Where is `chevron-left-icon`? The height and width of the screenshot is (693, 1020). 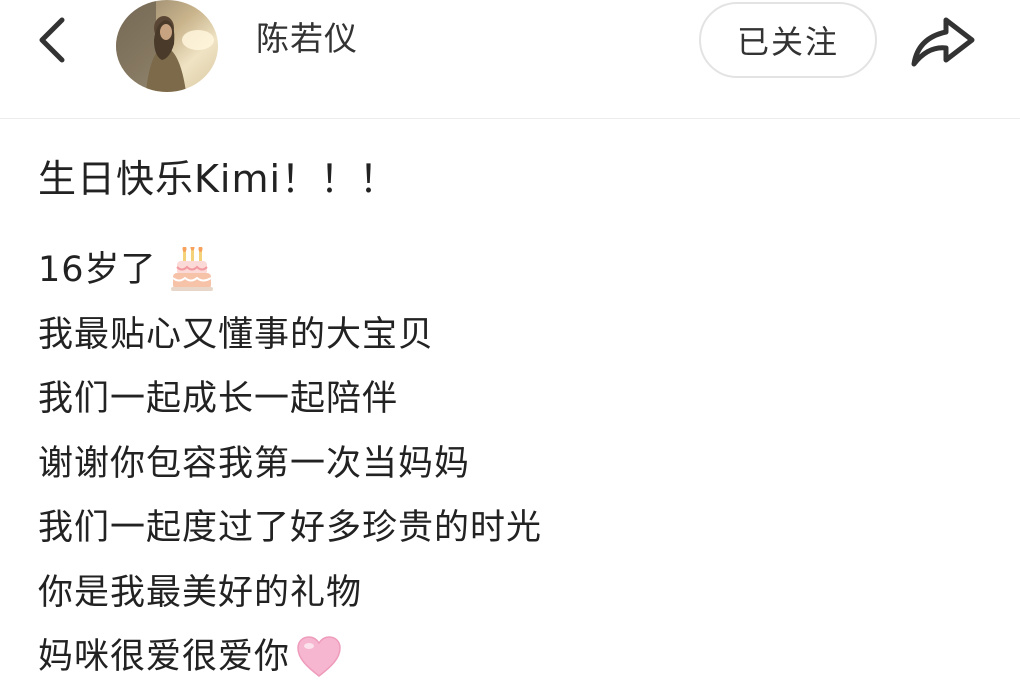 chevron-left-icon is located at coordinates (52, 40).